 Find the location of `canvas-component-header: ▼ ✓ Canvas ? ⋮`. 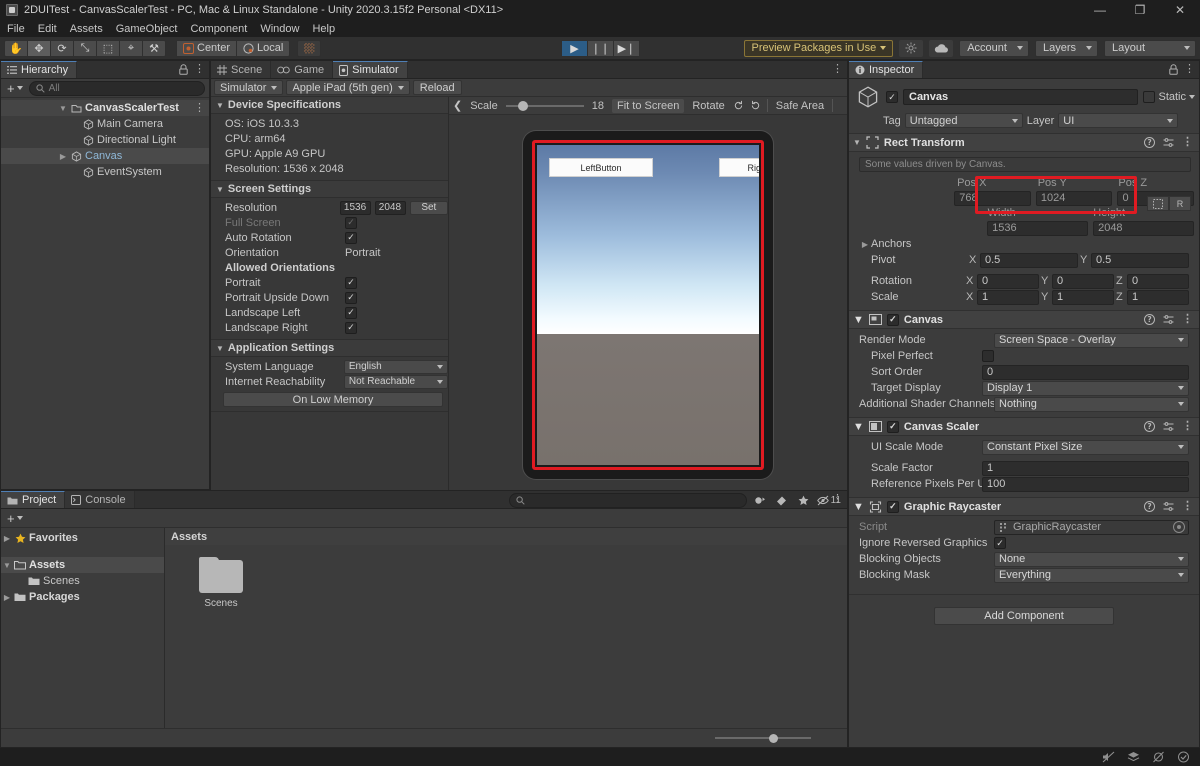

canvas-component-header: ▼ ✓ Canvas ? ⋮ is located at coordinates (1024, 319).